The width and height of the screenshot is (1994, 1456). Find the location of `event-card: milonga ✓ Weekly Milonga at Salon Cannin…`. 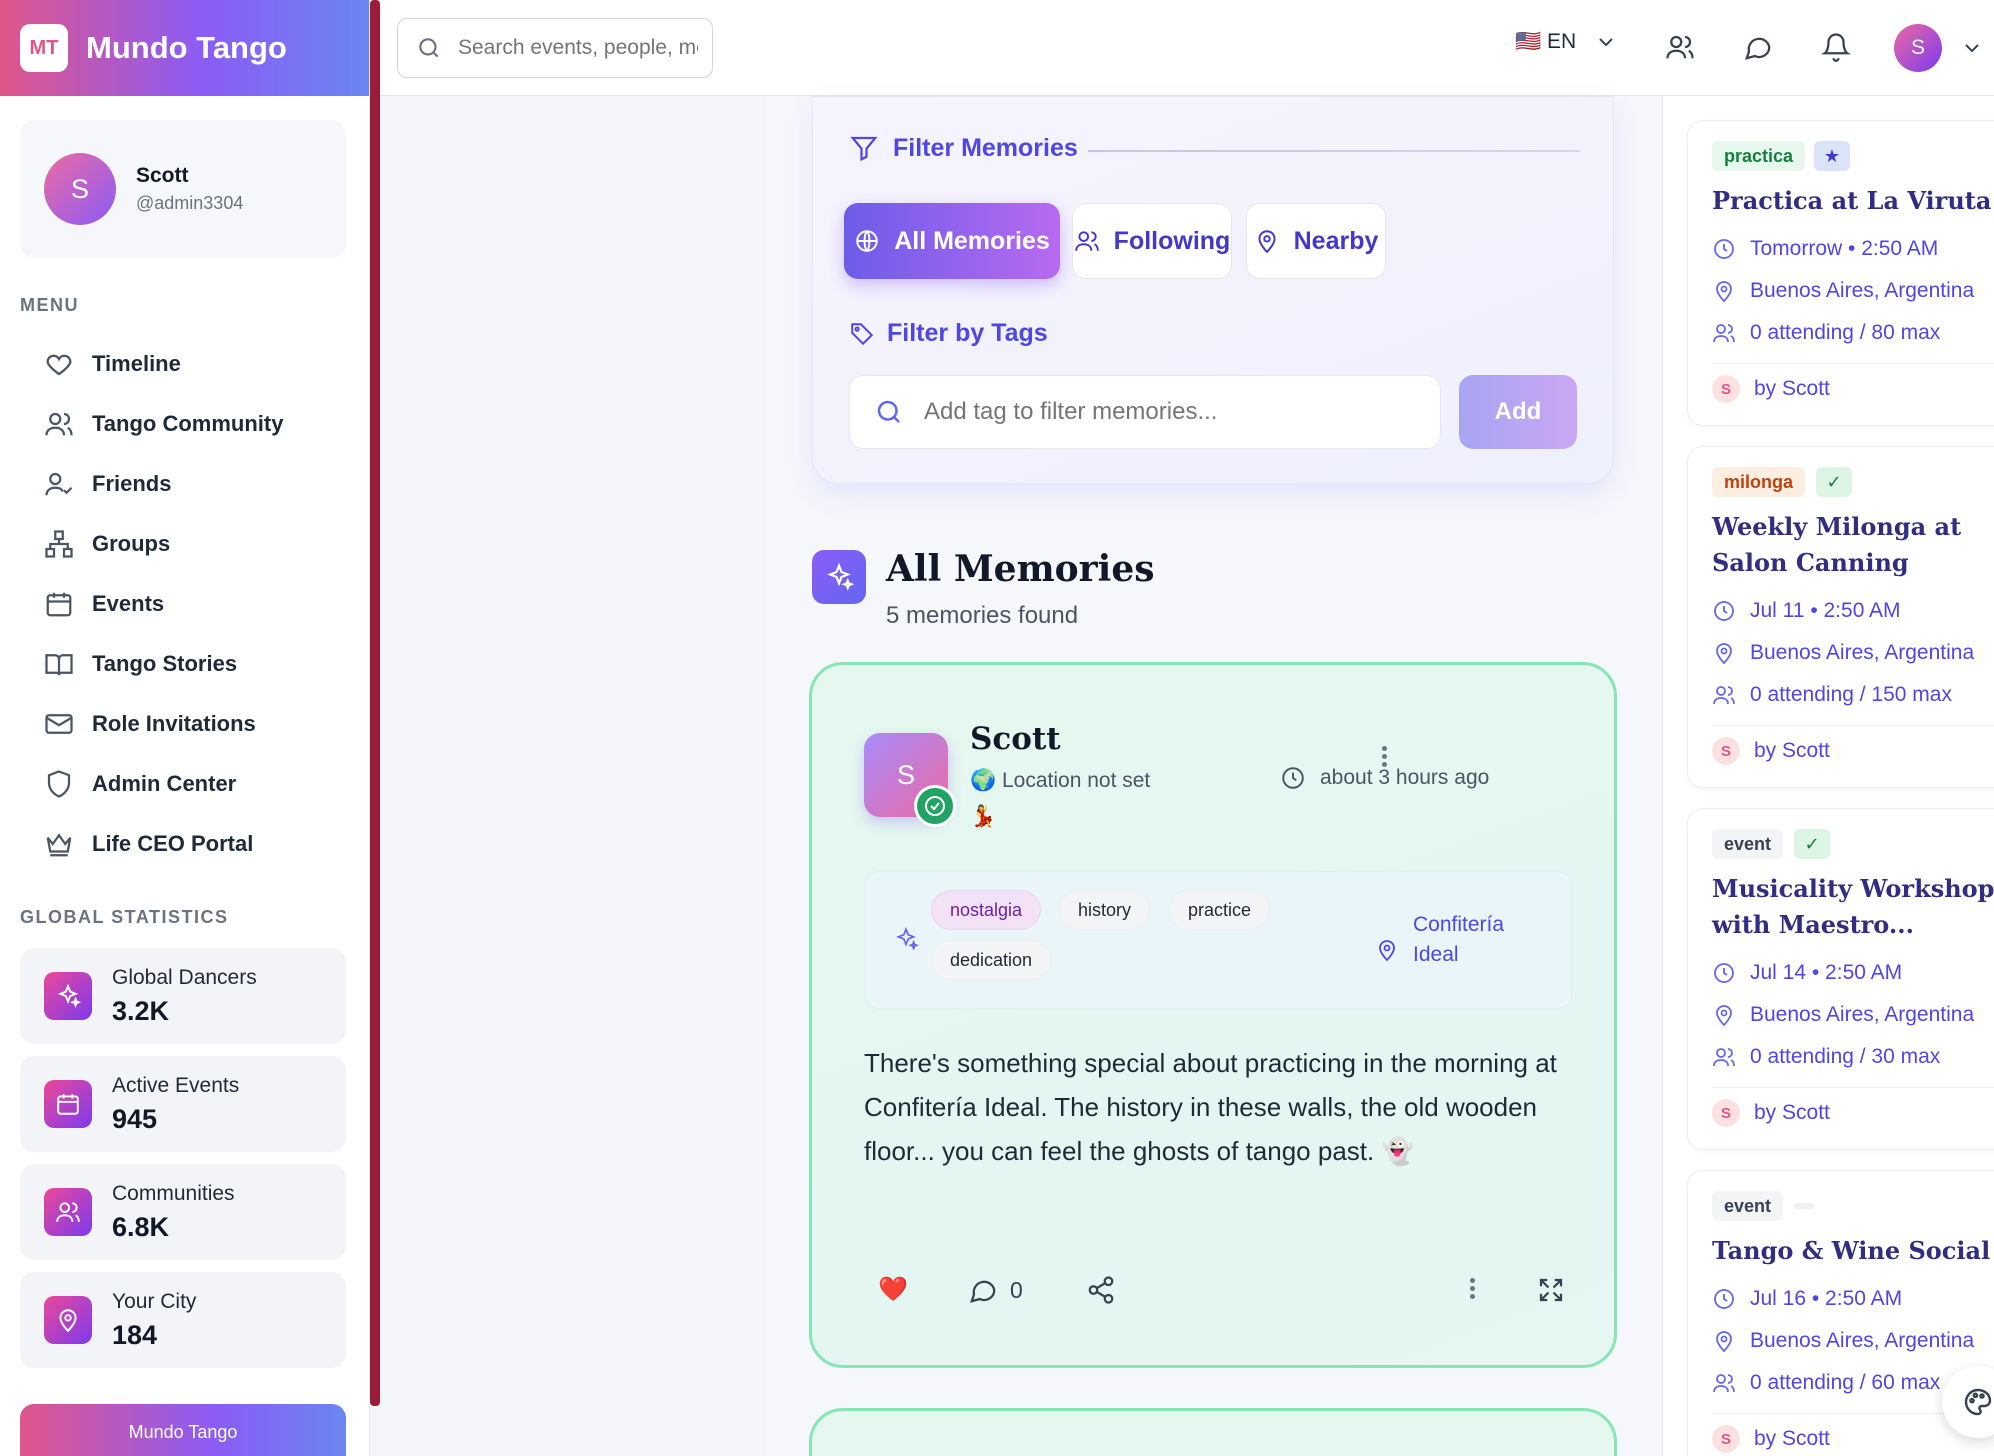

event-card: milonga ✓ Weekly Milonga at Salon Cannin… is located at coordinates (1840, 617).